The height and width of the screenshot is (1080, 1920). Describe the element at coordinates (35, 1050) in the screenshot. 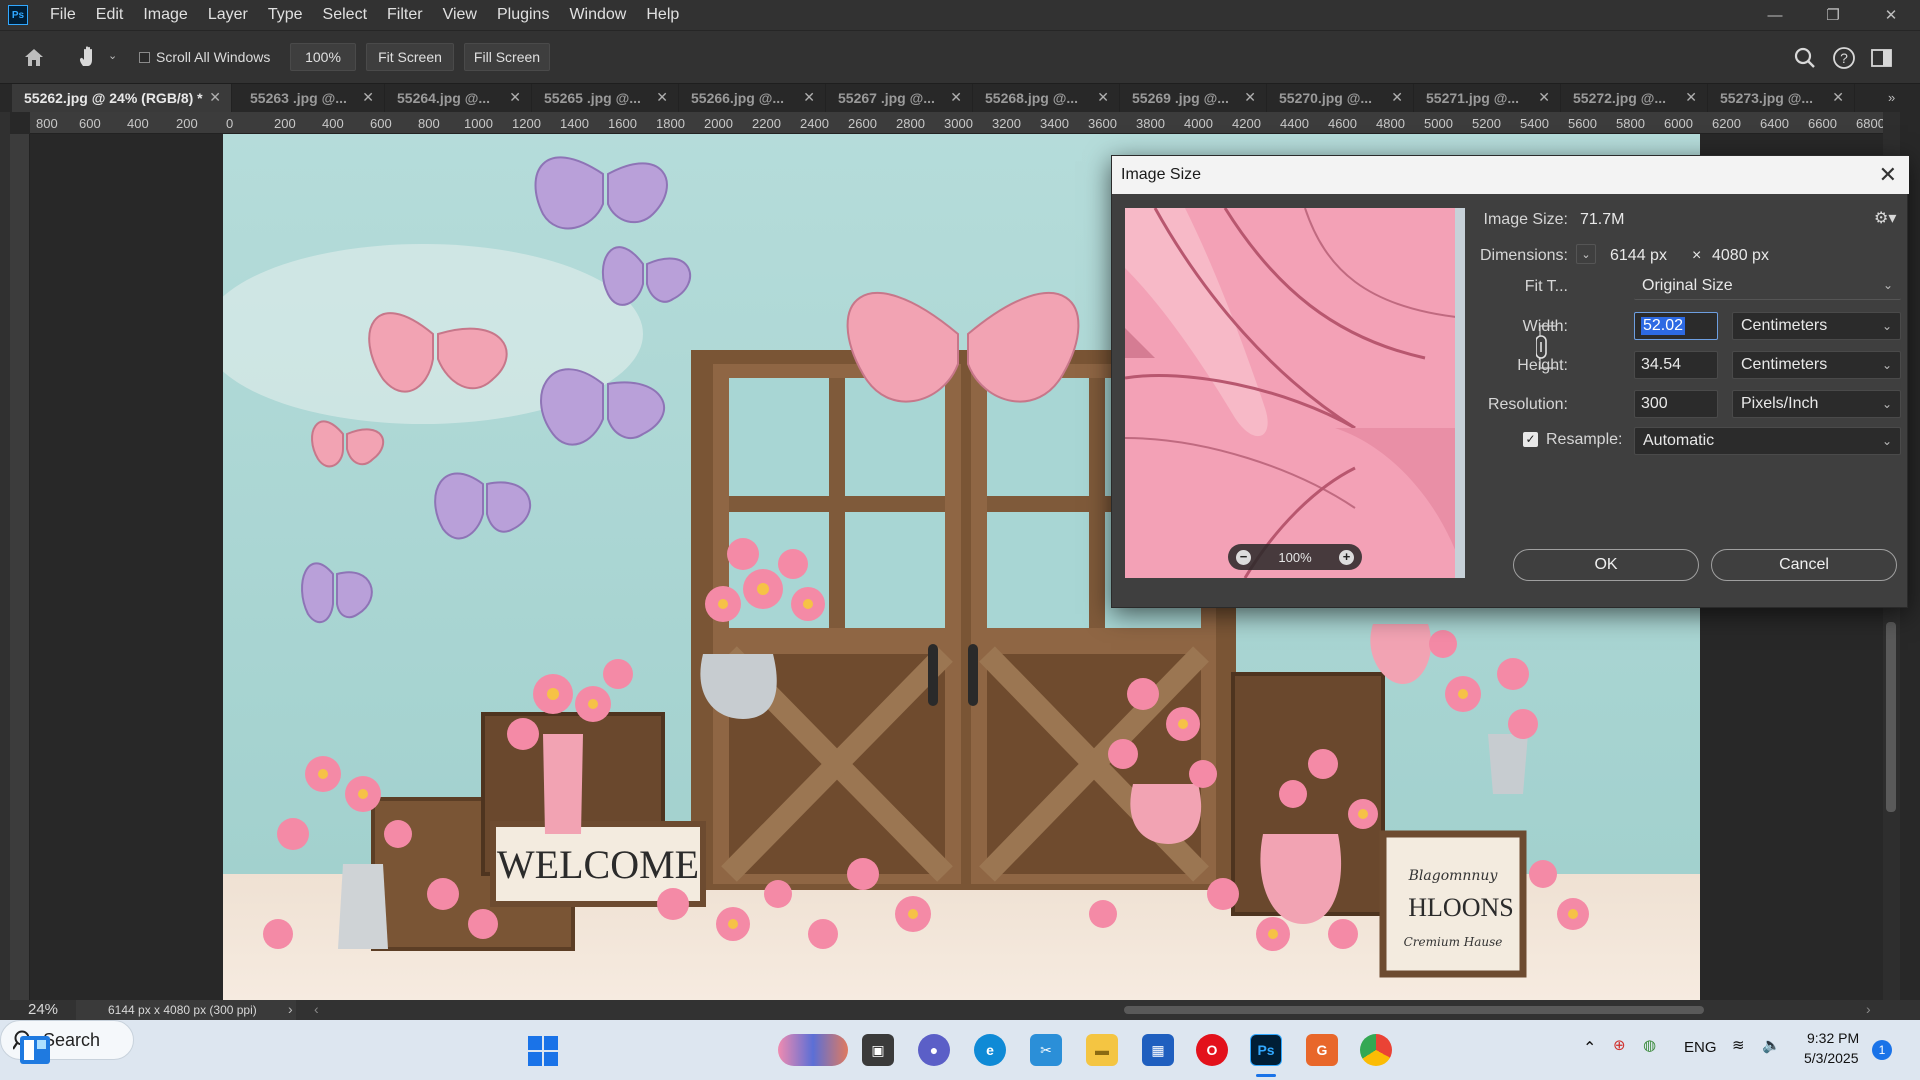

I see `widgets-icon` at that location.